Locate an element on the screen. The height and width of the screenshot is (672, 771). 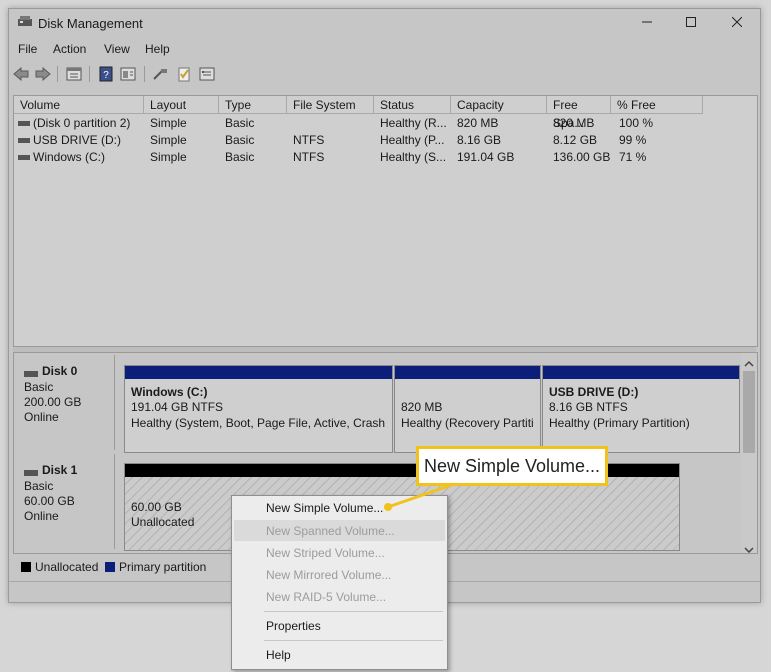
toolbar: ? is located at coordinates (384, 74).